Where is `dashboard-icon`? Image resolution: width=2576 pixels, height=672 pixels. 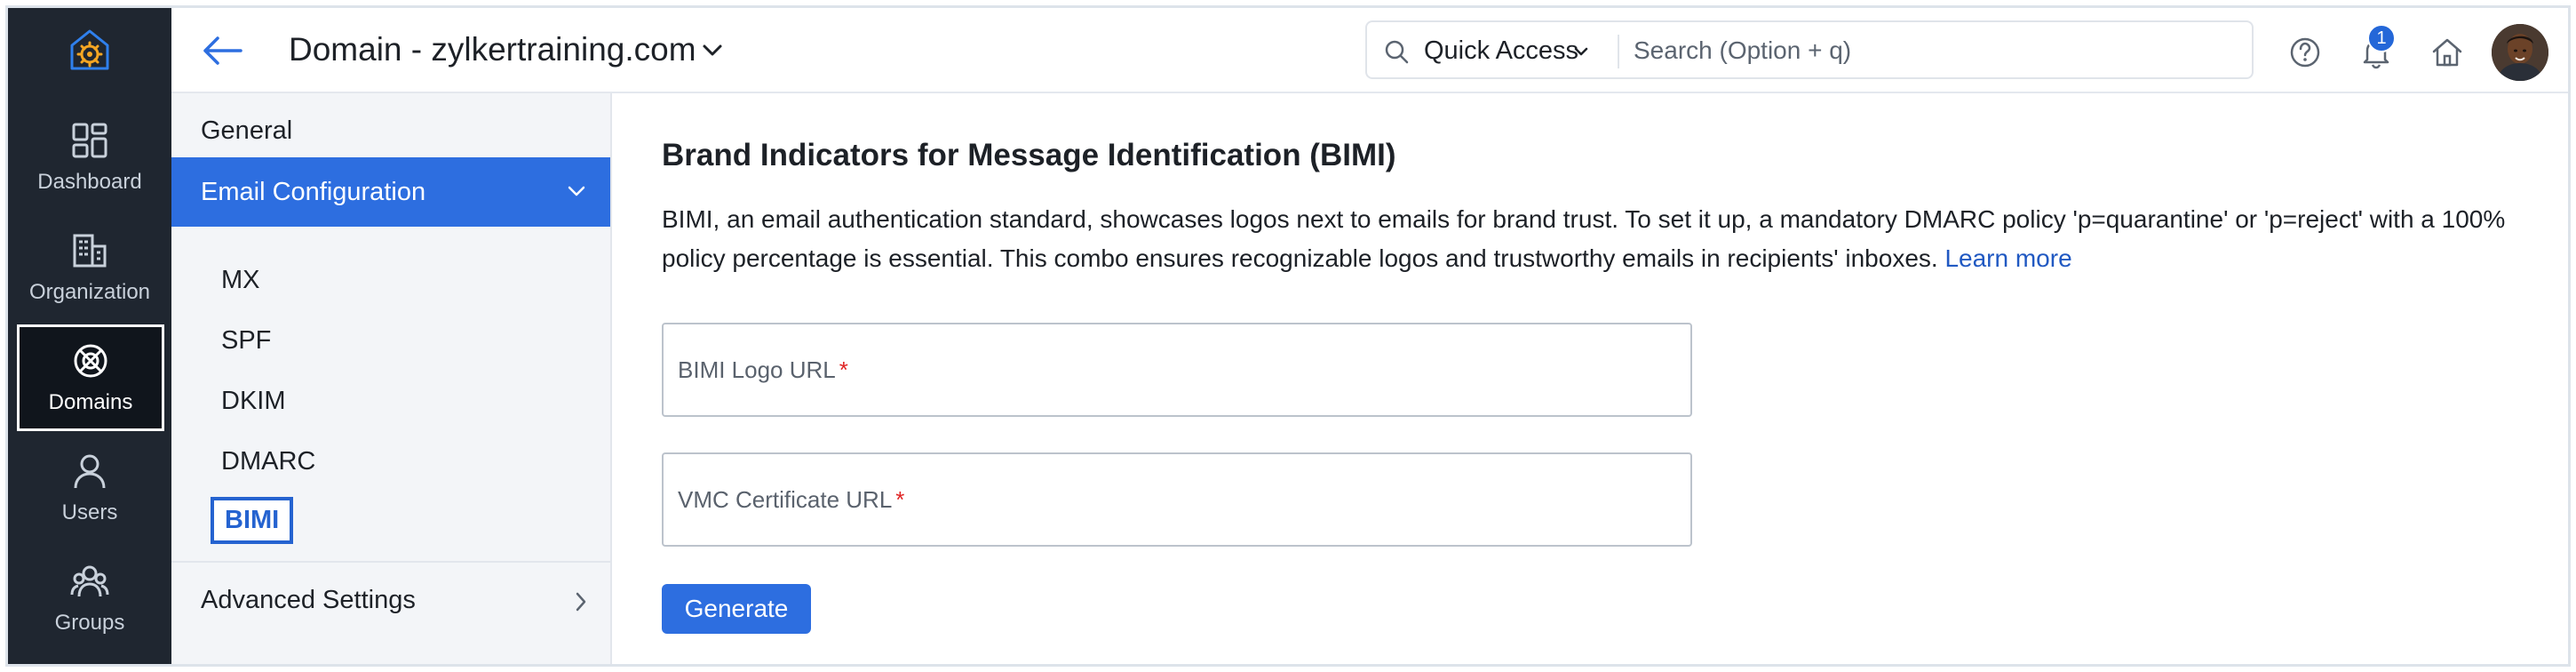
dashboard-icon is located at coordinates (89, 140).